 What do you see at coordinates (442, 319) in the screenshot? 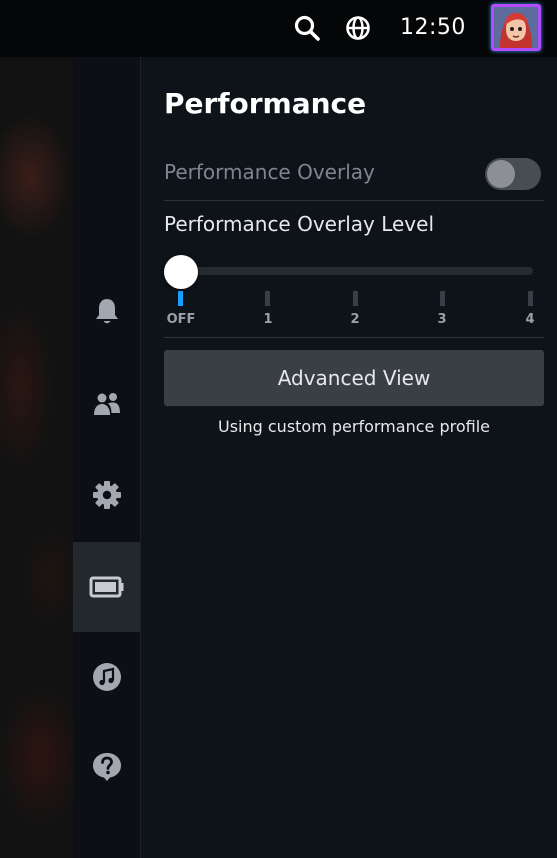
I see `tick-label-3: 3` at bounding box center [442, 319].